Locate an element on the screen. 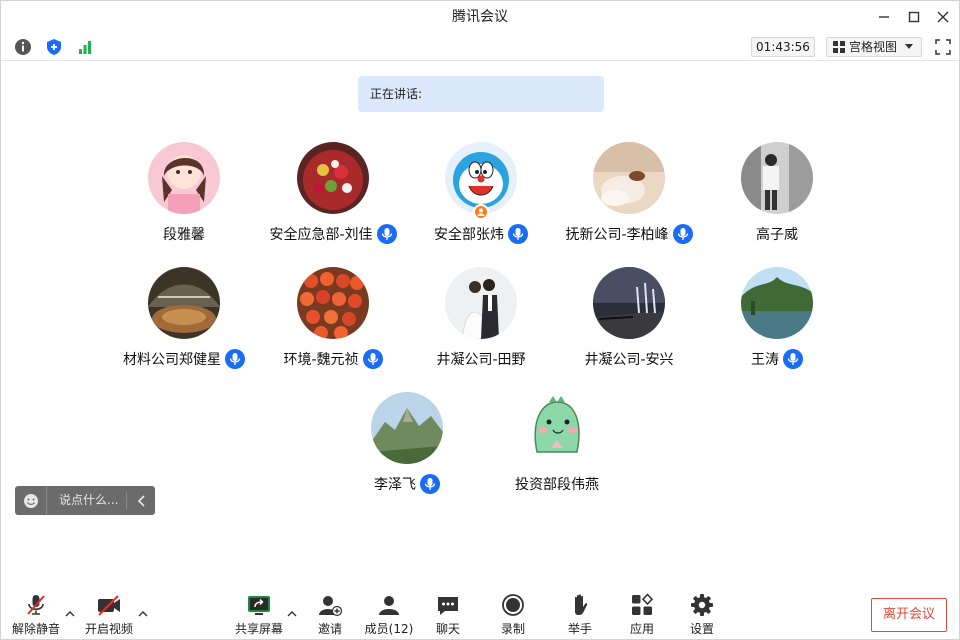 Image resolution: width=960 pixels, height=640 pixels. invite-label: 邀请 is located at coordinates (329, 629).